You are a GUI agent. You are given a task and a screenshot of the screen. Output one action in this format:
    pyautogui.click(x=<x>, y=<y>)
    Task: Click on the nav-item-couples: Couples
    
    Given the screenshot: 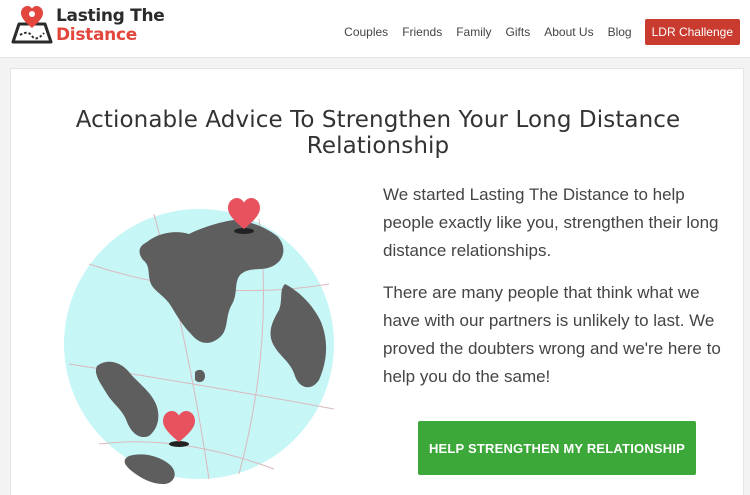 What is the action you would take?
    pyautogui.click(x=366, y=32)
    